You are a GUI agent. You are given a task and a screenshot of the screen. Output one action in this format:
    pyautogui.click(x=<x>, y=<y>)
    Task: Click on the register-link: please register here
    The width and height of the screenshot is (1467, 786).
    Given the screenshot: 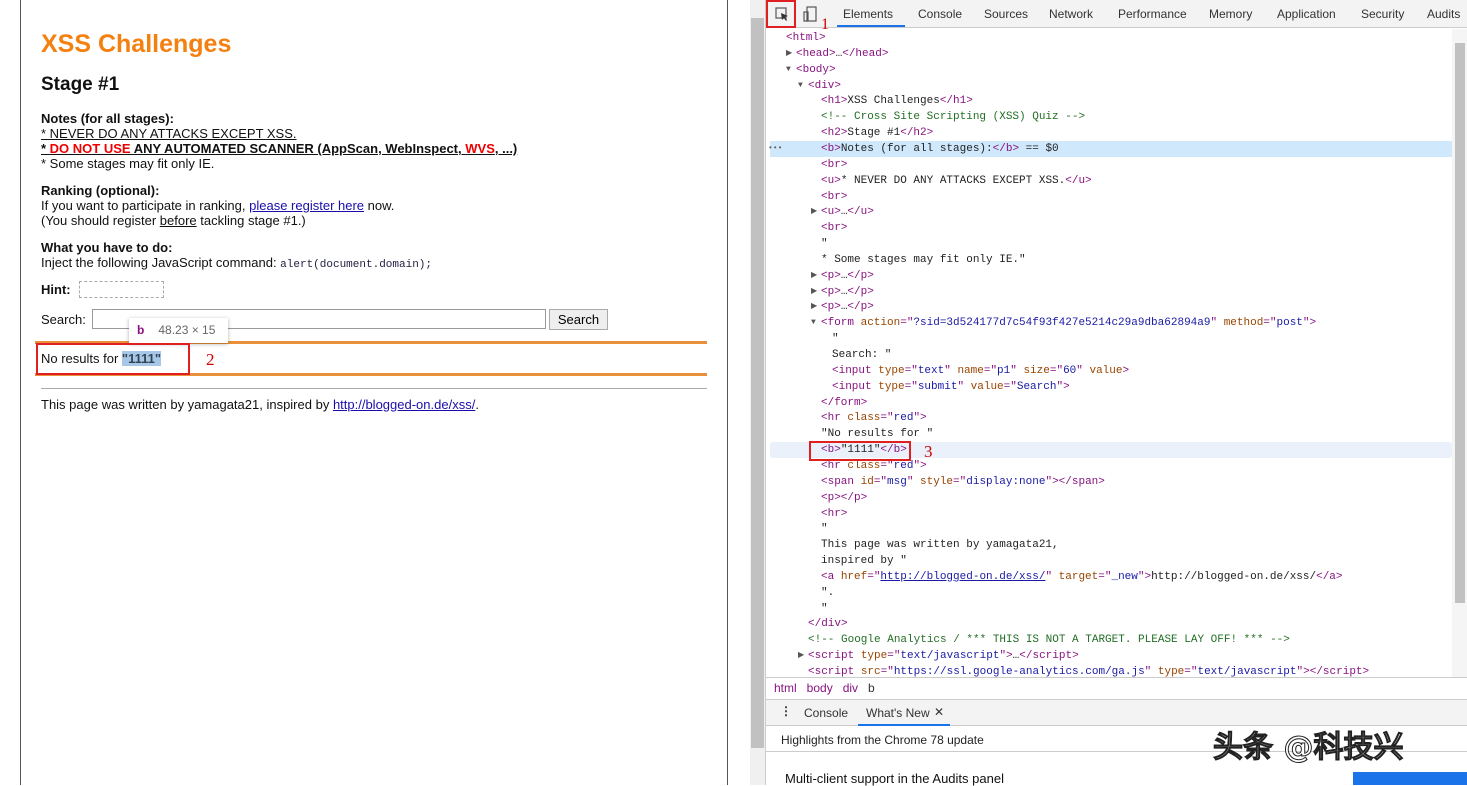 What is the action you would take?
    pyautogui.click(x=306, y=205)
    